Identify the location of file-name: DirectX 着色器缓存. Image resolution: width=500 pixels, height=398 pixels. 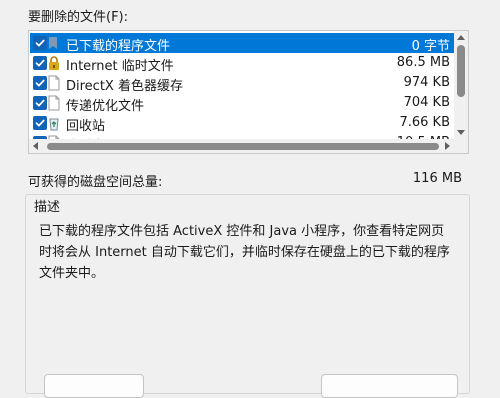
(124, 86).